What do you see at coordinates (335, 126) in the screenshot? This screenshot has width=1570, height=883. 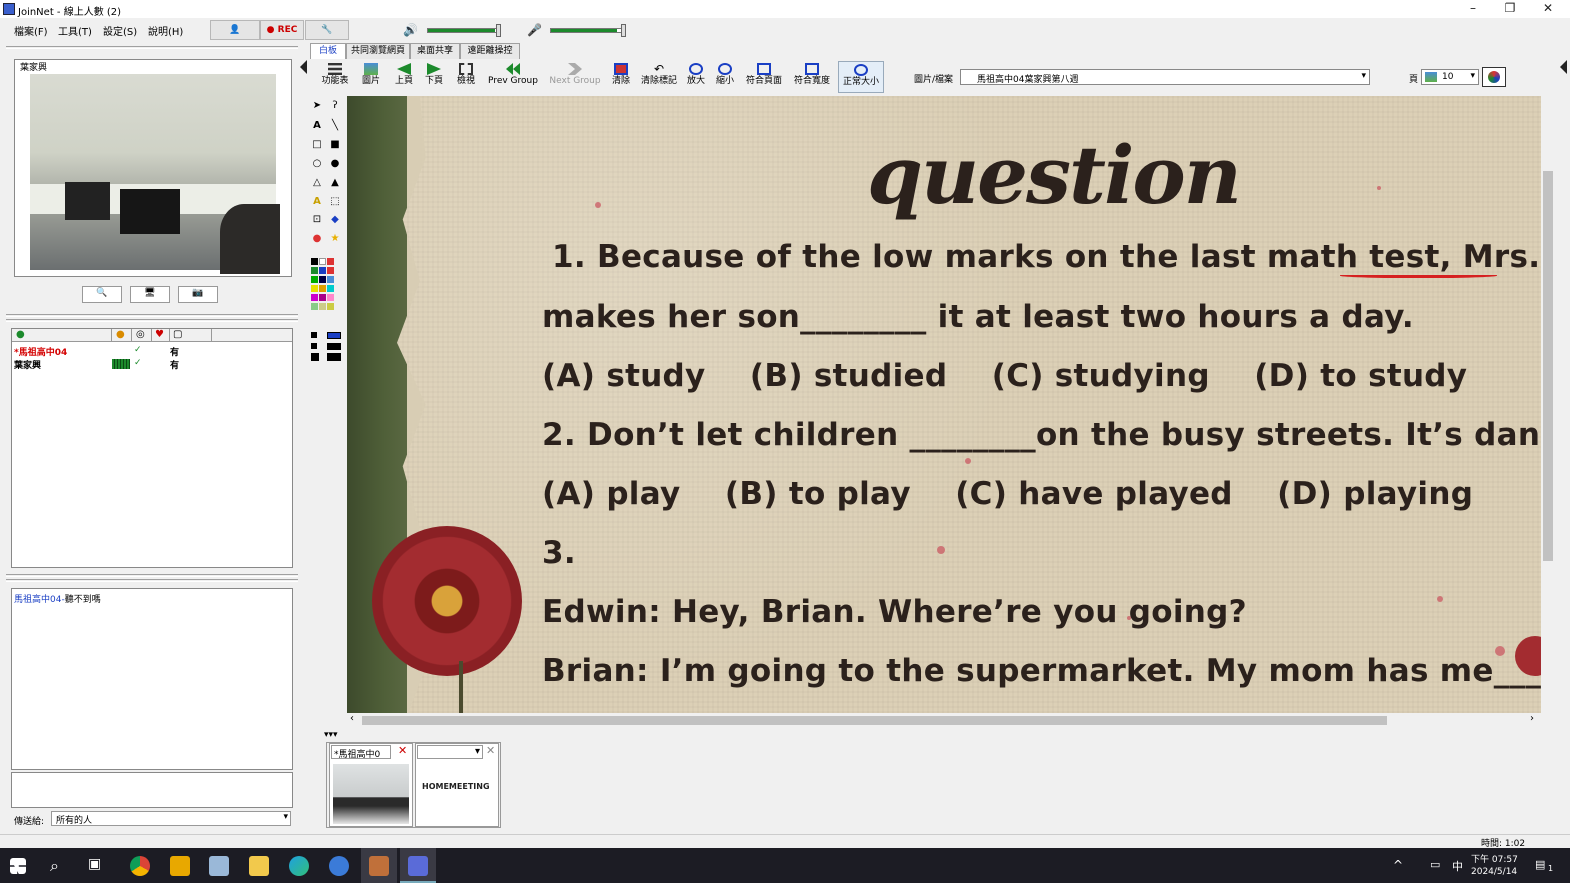 I see `line-tool-icon: ╲` at bounding box center [335, 126].